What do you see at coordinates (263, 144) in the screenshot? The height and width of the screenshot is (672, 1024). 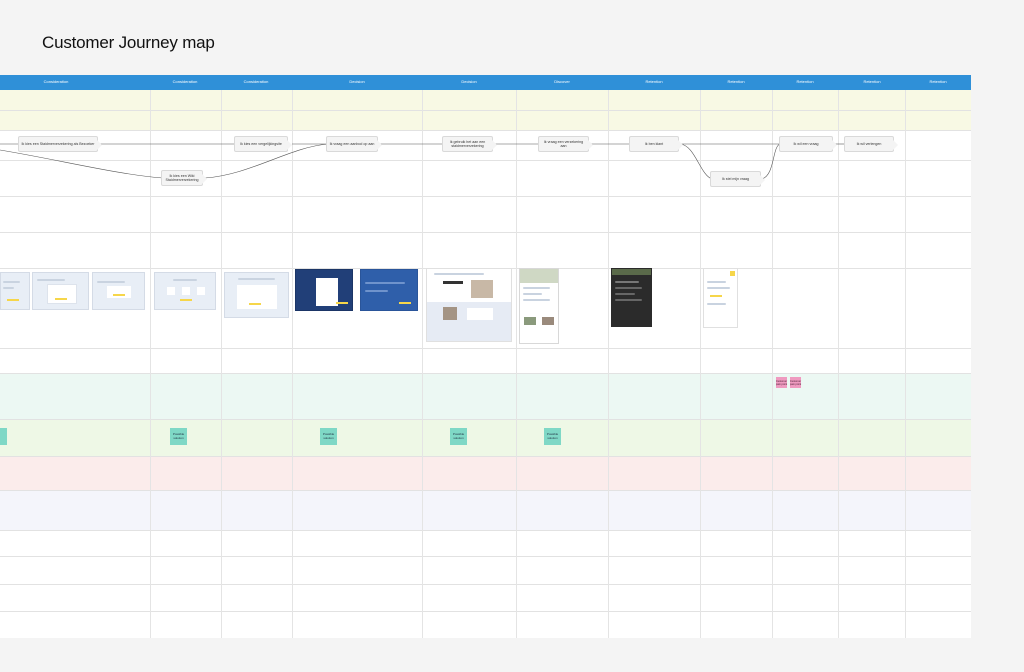 I see `journey-step: Ik kies een vergelijkingsite` at bounding box center [263, 144].